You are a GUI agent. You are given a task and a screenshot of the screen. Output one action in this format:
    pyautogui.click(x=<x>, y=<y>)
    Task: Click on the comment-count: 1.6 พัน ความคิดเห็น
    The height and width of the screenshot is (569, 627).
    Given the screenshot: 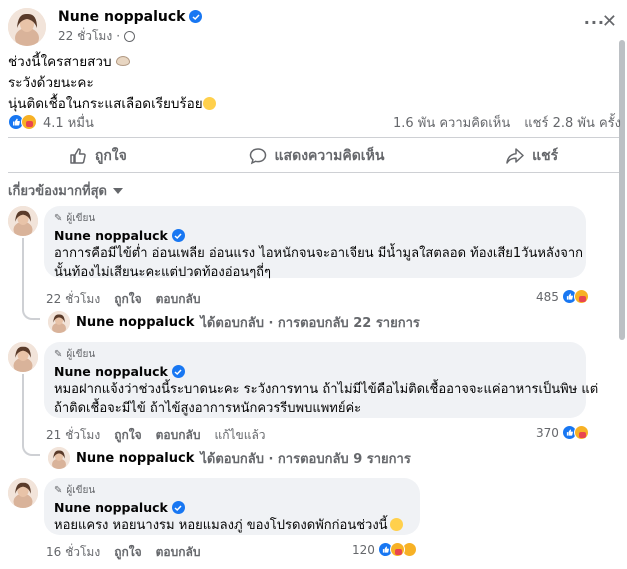 What is the action you would take?
    pyautogui.click(x=451, y=122)
    